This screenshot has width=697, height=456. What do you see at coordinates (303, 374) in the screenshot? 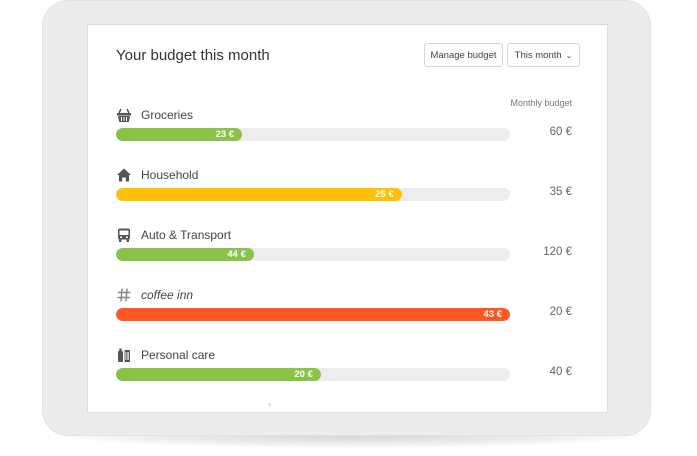
I see `spent-amount: 20 €` at bounding box center [303, 374].